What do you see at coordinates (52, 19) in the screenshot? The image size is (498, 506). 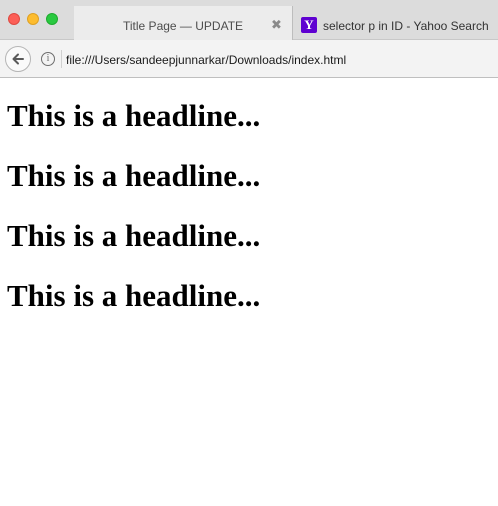 I see `window-maximize-button` at bounding box center [52, 19].